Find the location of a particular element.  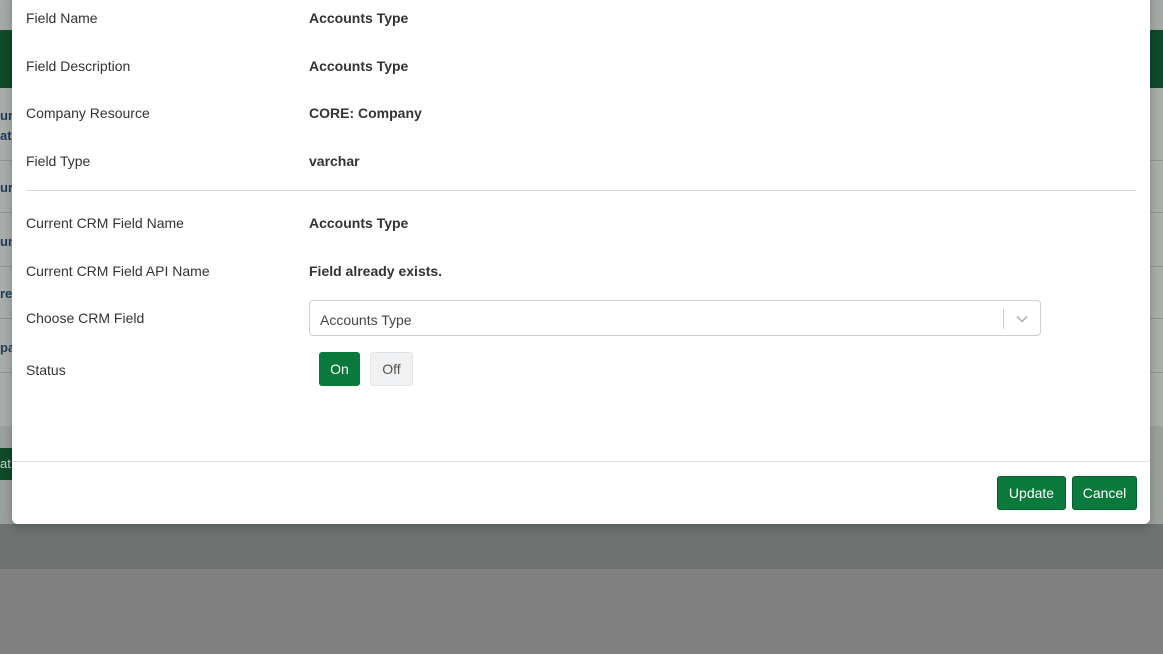

current-crm-field-name-label: Current CRM Field Name is located at coordinates (105, 223).